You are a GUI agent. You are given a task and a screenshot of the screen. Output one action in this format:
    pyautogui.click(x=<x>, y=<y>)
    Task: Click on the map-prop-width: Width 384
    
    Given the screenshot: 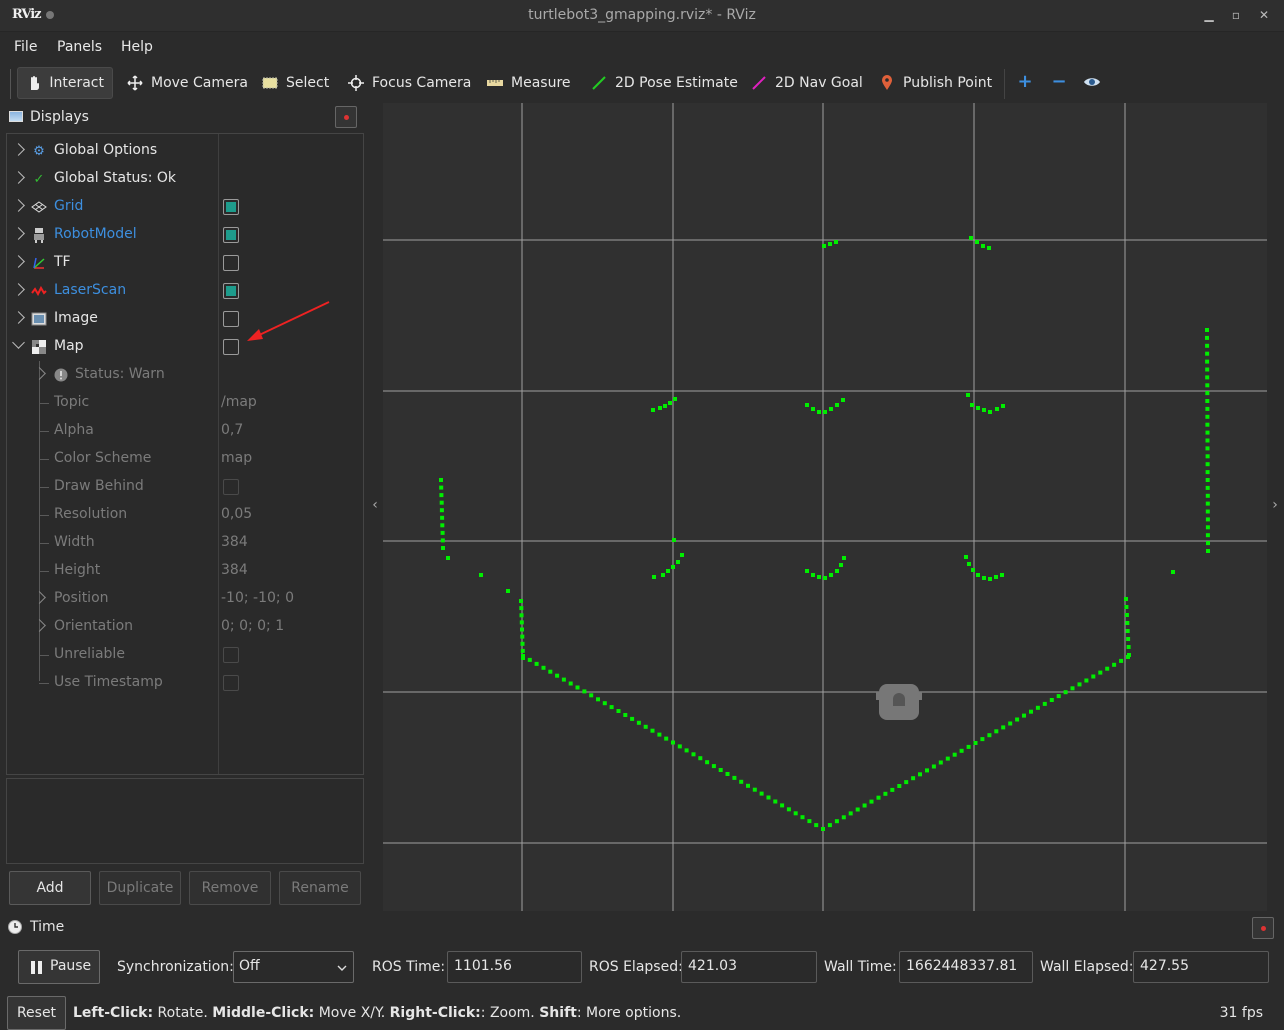 What is the action you would take?
    pyautogui.click(x=185, y=543)
    